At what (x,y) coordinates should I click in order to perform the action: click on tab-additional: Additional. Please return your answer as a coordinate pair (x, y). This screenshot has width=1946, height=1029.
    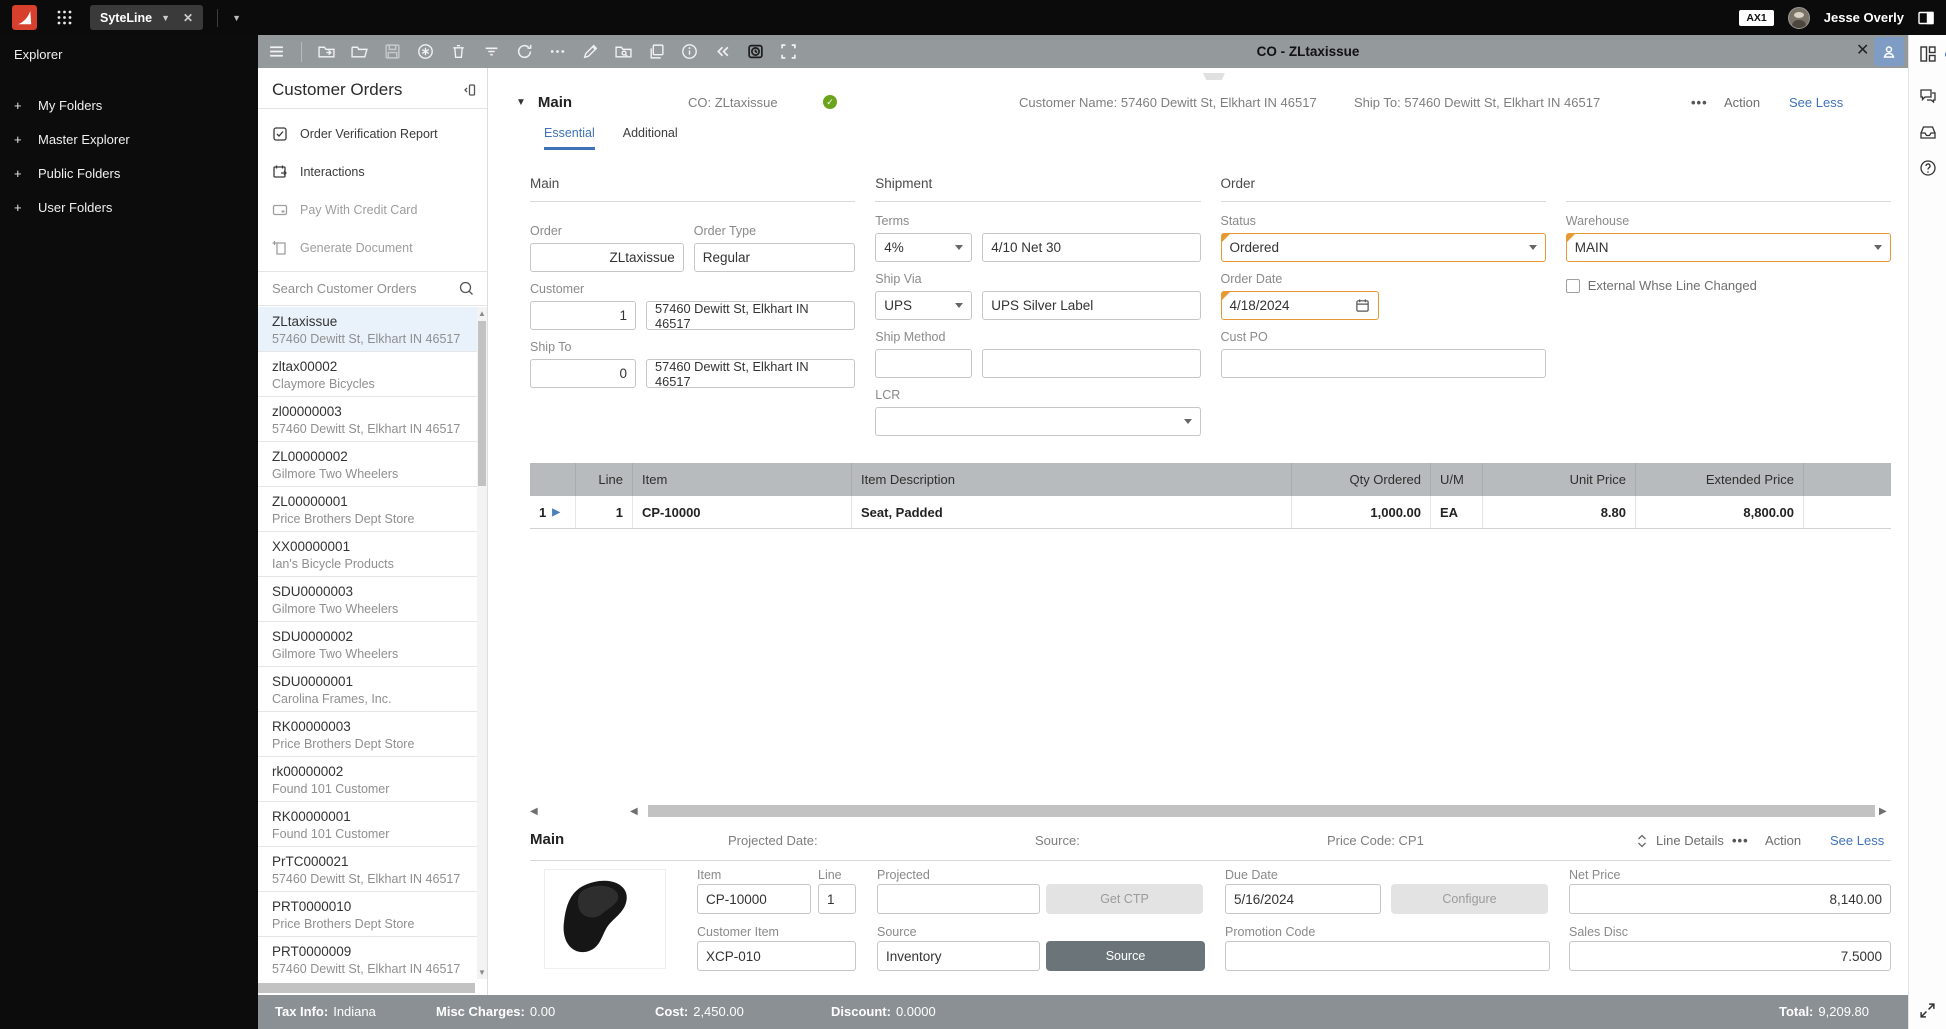
    Looking at the image, I should click on (650, 138).